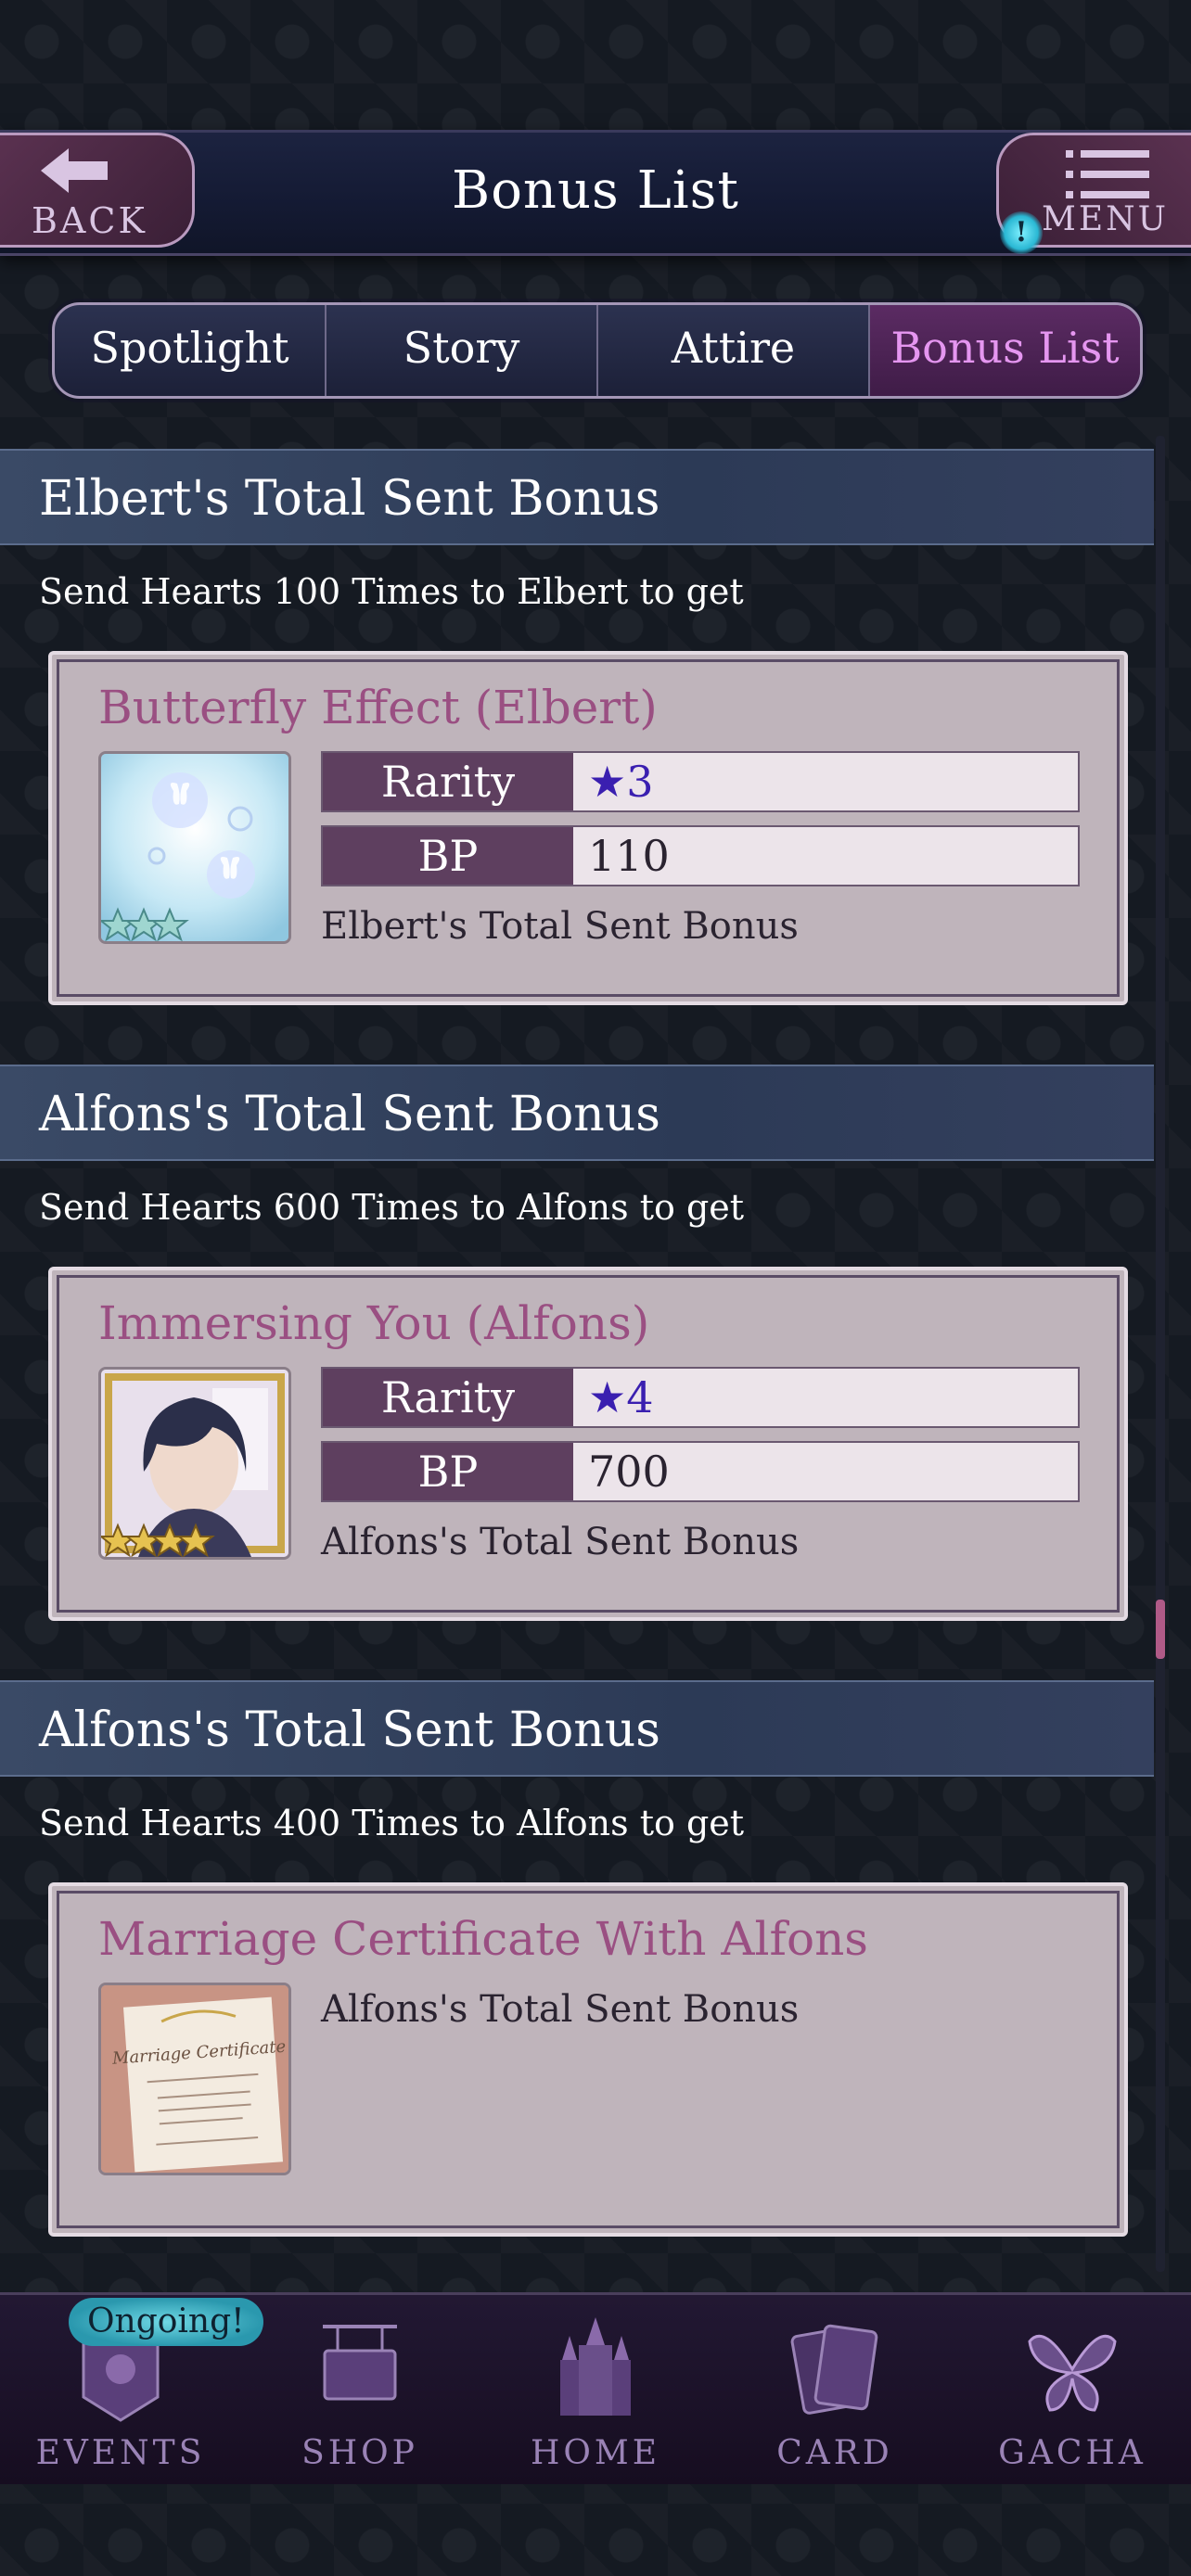 This screenshot has width=1191, height=2576. I want to click on scrollbar-thumb, so click(1160, 1629).